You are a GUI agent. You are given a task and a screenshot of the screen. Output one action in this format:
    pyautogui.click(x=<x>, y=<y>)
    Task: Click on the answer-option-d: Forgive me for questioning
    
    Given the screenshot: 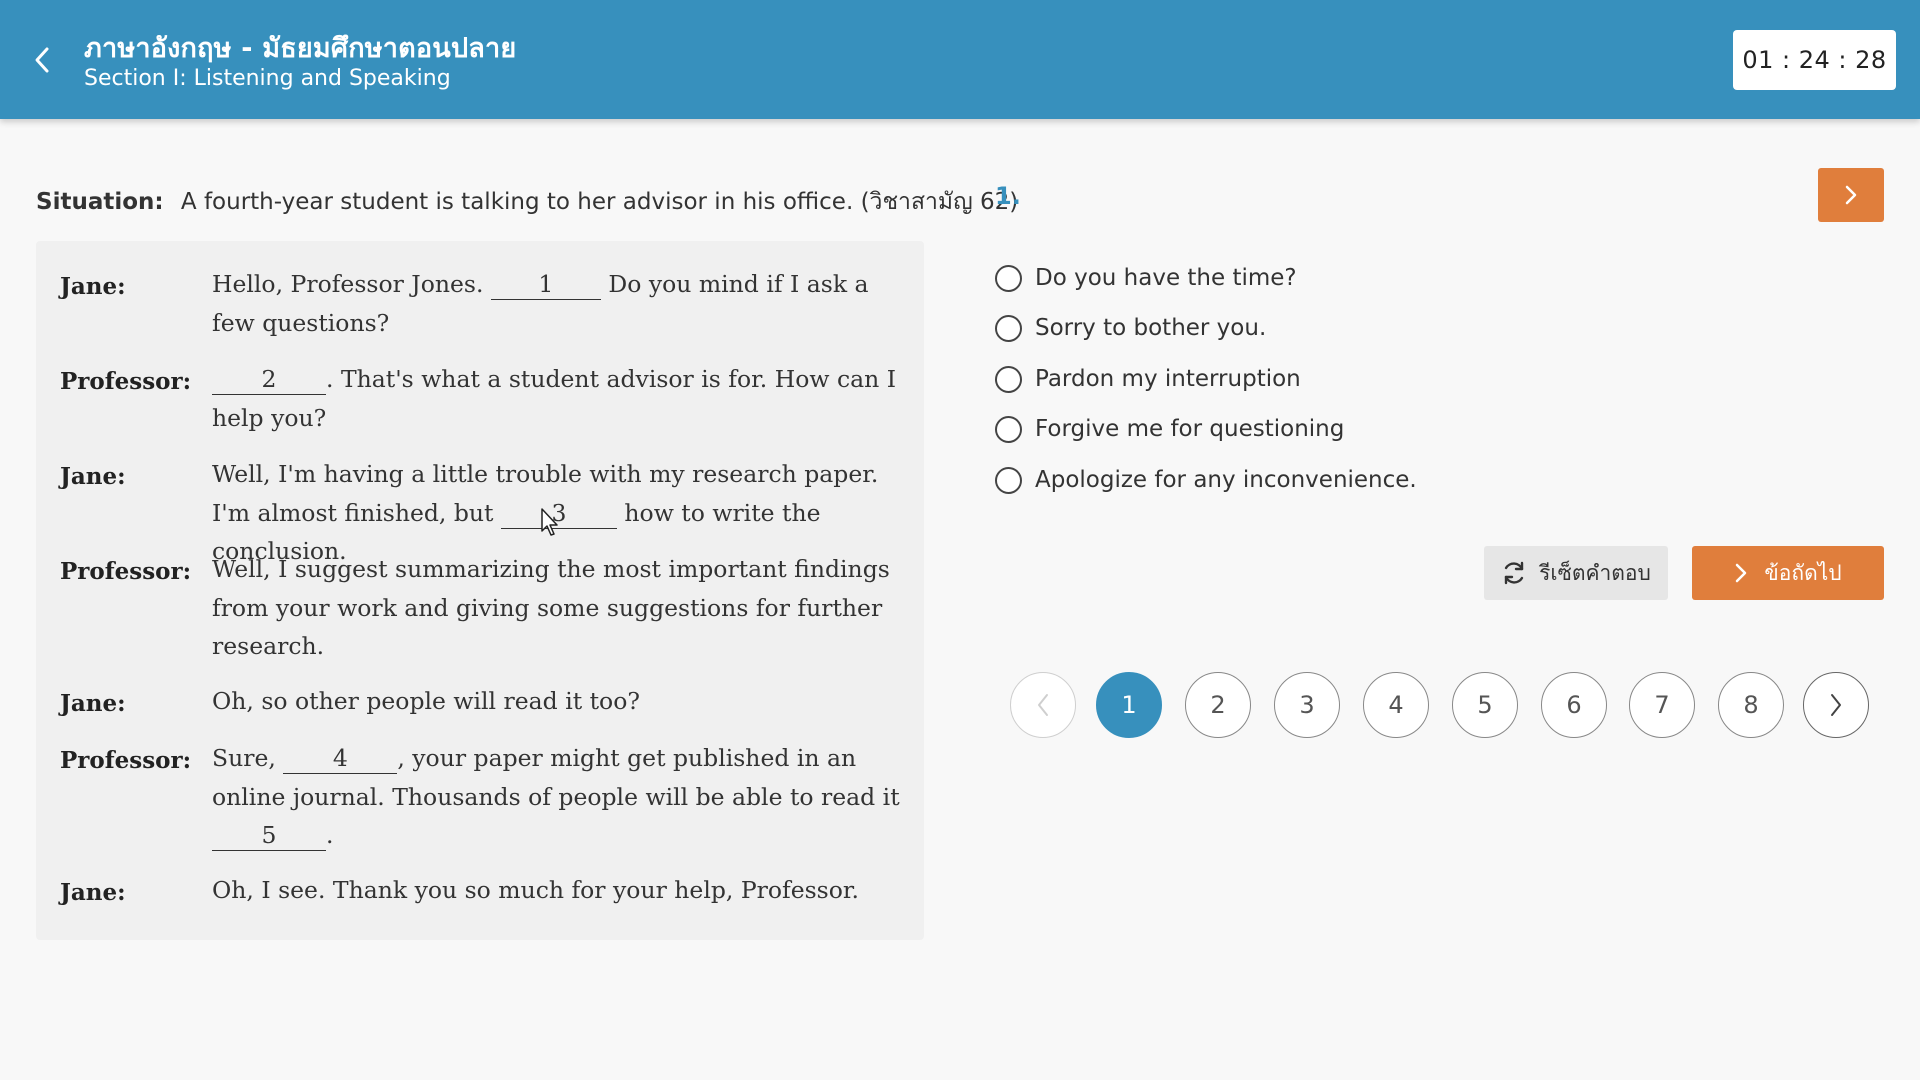 What is the action you would take?
    pyautogui.click(x=1169, y=429)
    